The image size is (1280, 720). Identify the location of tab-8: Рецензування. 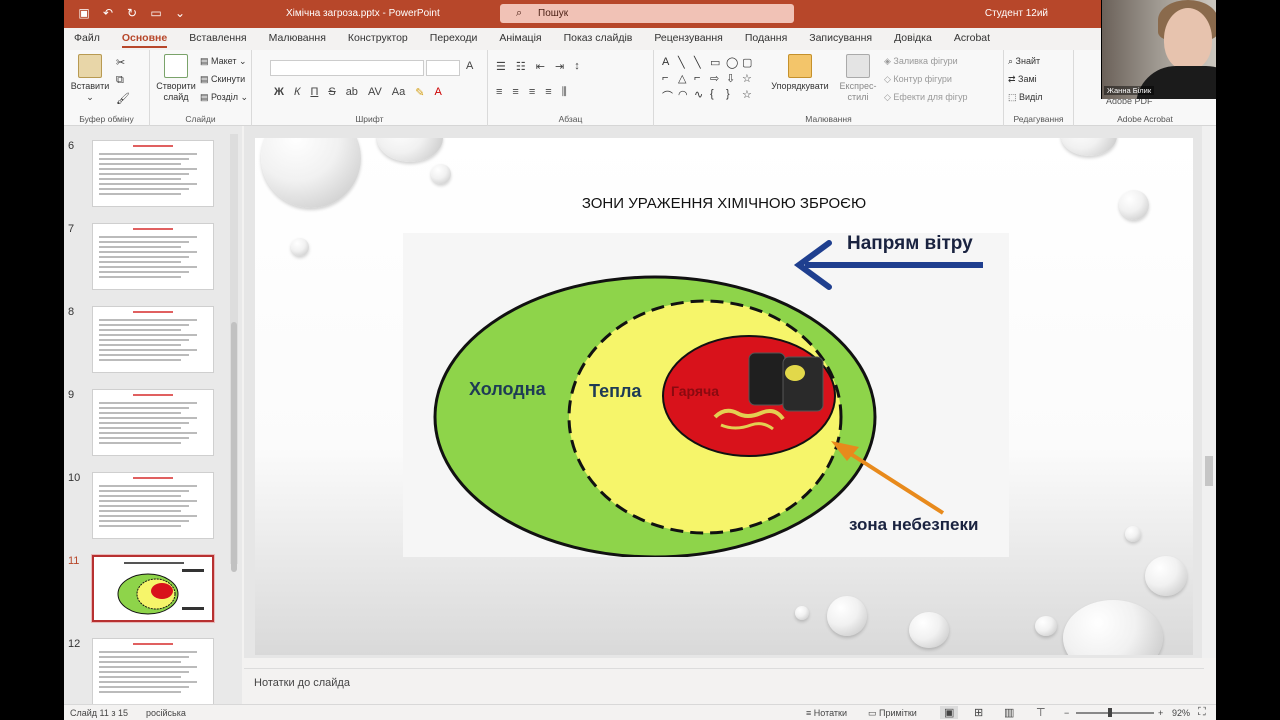
(688, 39).